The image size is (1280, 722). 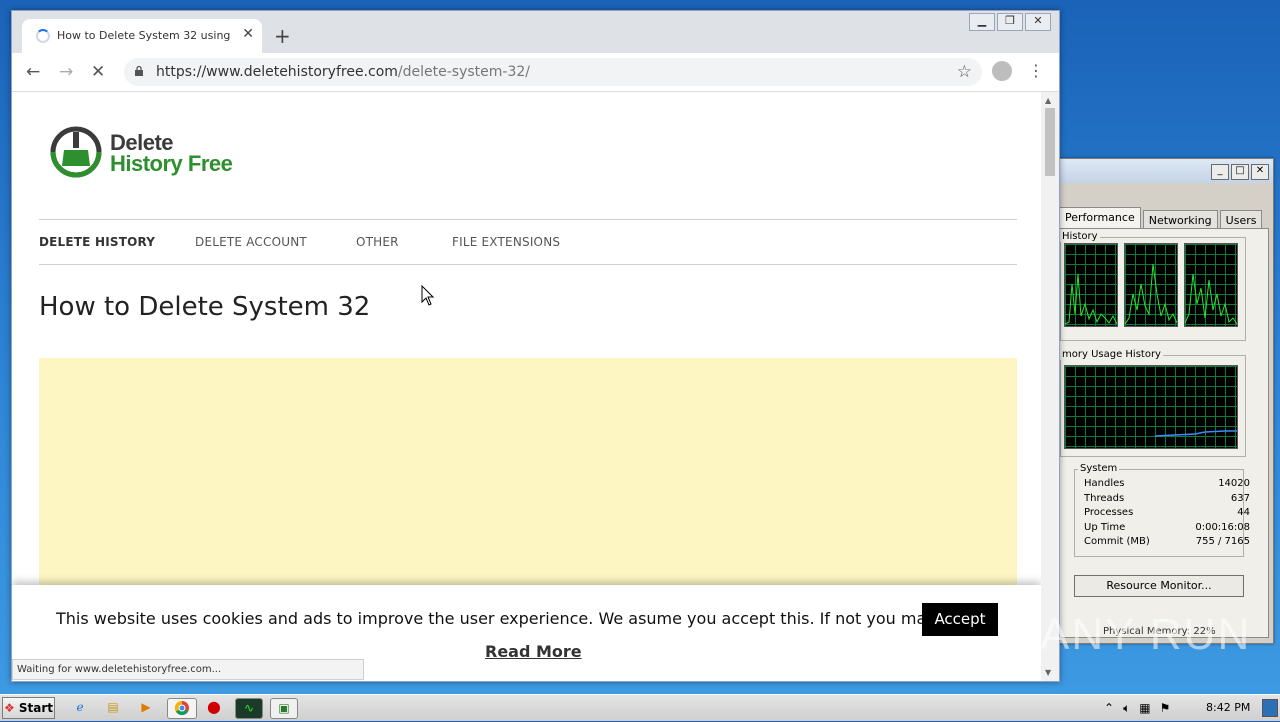 I want to click on read-more-link: Read More, so click(x=533, y=651).